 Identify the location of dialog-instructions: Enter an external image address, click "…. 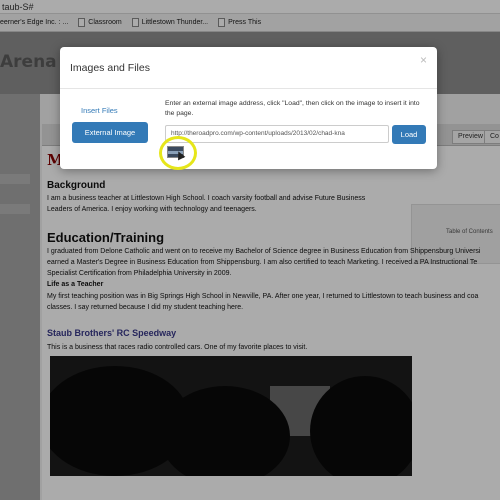
(292, 108).